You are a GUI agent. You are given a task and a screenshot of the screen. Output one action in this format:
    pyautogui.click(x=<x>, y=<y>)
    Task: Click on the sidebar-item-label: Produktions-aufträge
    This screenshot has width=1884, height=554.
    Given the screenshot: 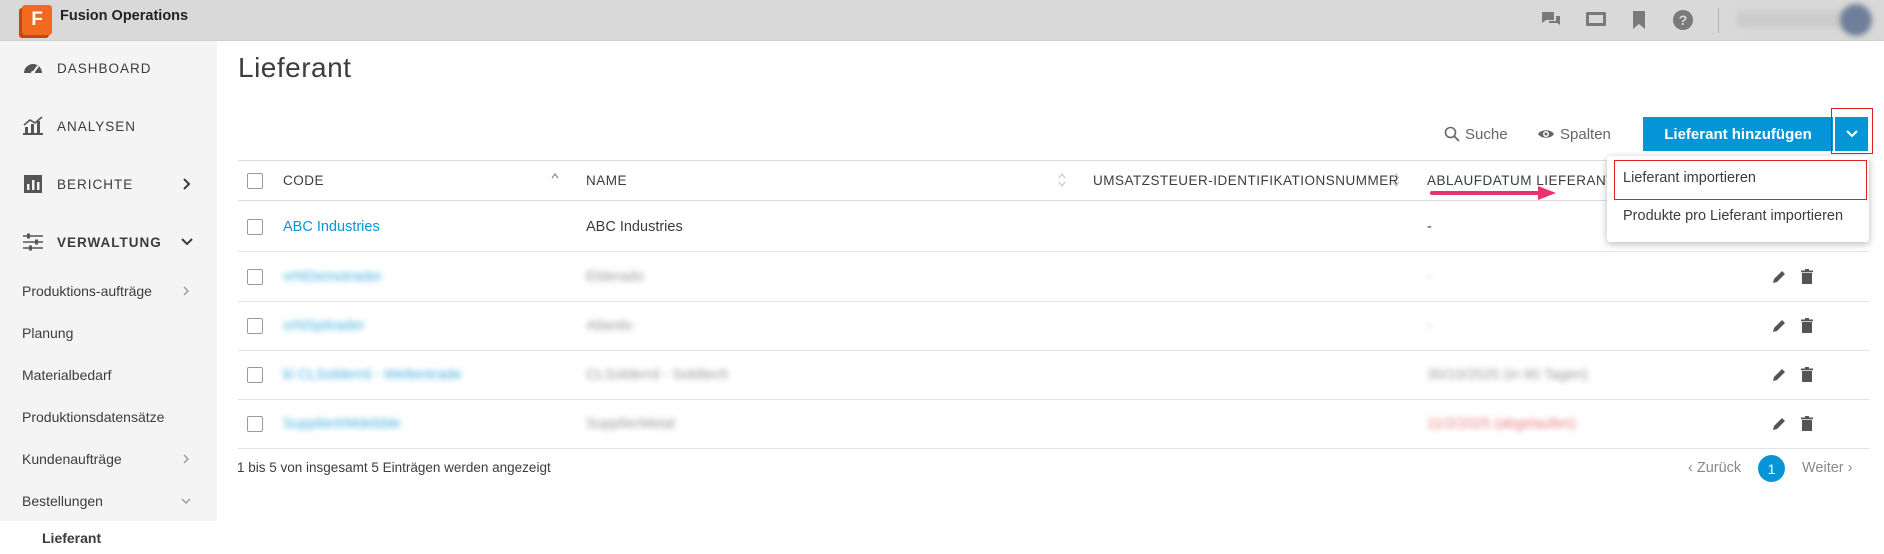 What is the action you would take?
    pyautogui.click(x=87, y=291)
    